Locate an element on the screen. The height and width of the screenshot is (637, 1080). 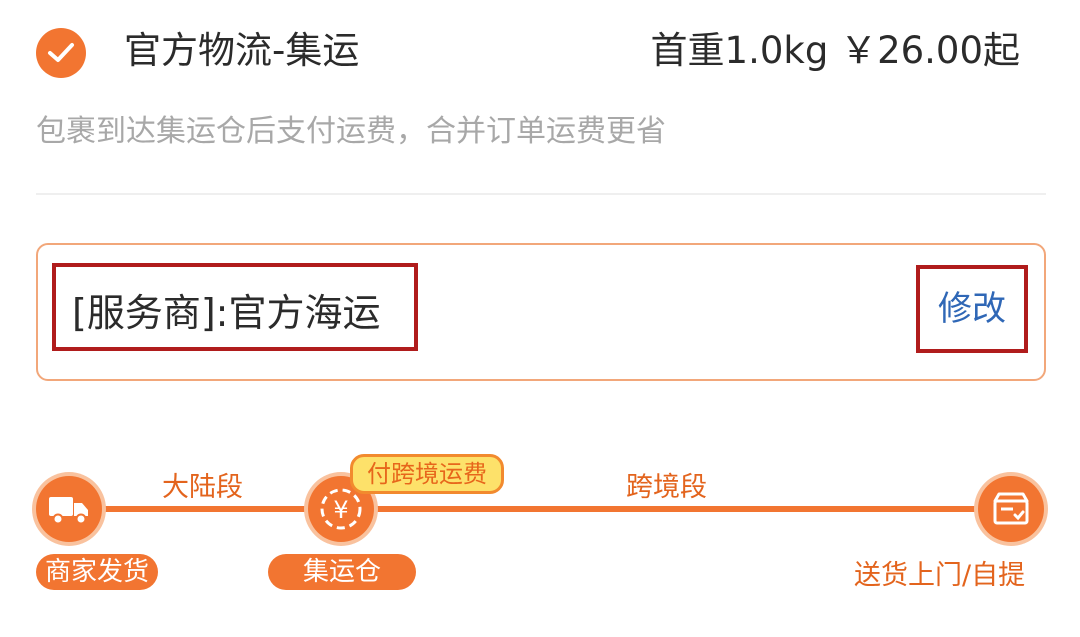
segment-mainland-label: 大陆段 is located at coordinates (202, 487).